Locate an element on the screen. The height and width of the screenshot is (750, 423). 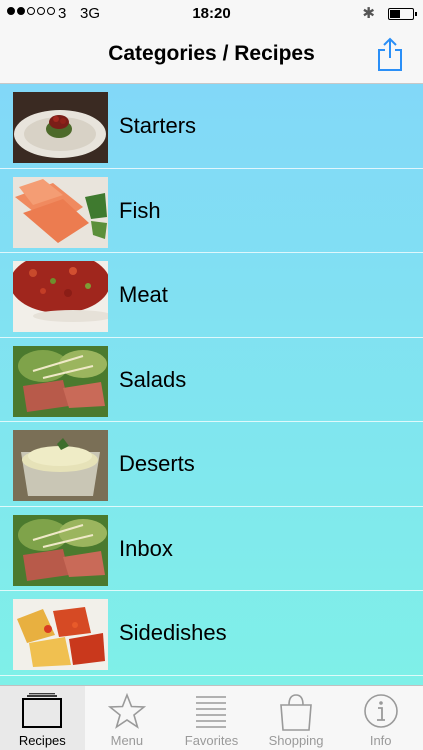
fish-thumbnail is located at coordinates (60, 212).